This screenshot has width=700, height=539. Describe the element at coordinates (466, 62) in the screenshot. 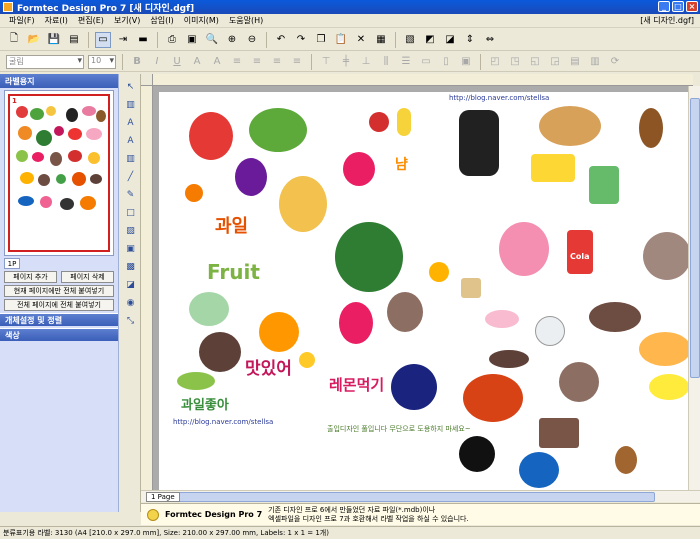

I see `same-size-icon: ▣` at that location.